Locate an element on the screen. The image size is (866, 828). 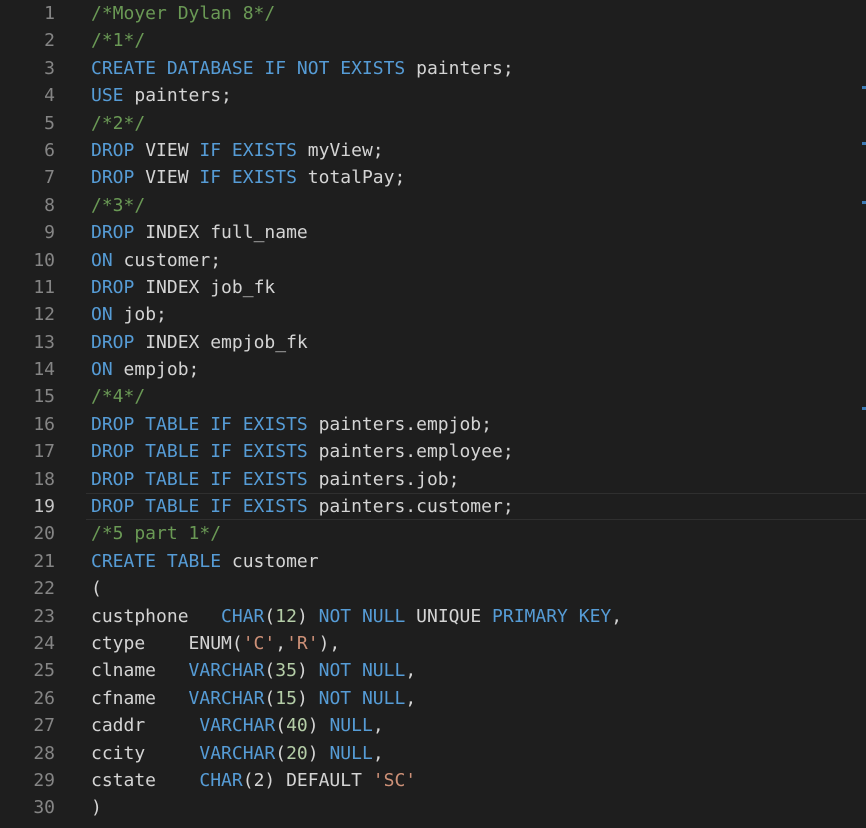
code-line: 6 DROP VIEW IF EXISTS myView; is located at coordinates (433, 150).